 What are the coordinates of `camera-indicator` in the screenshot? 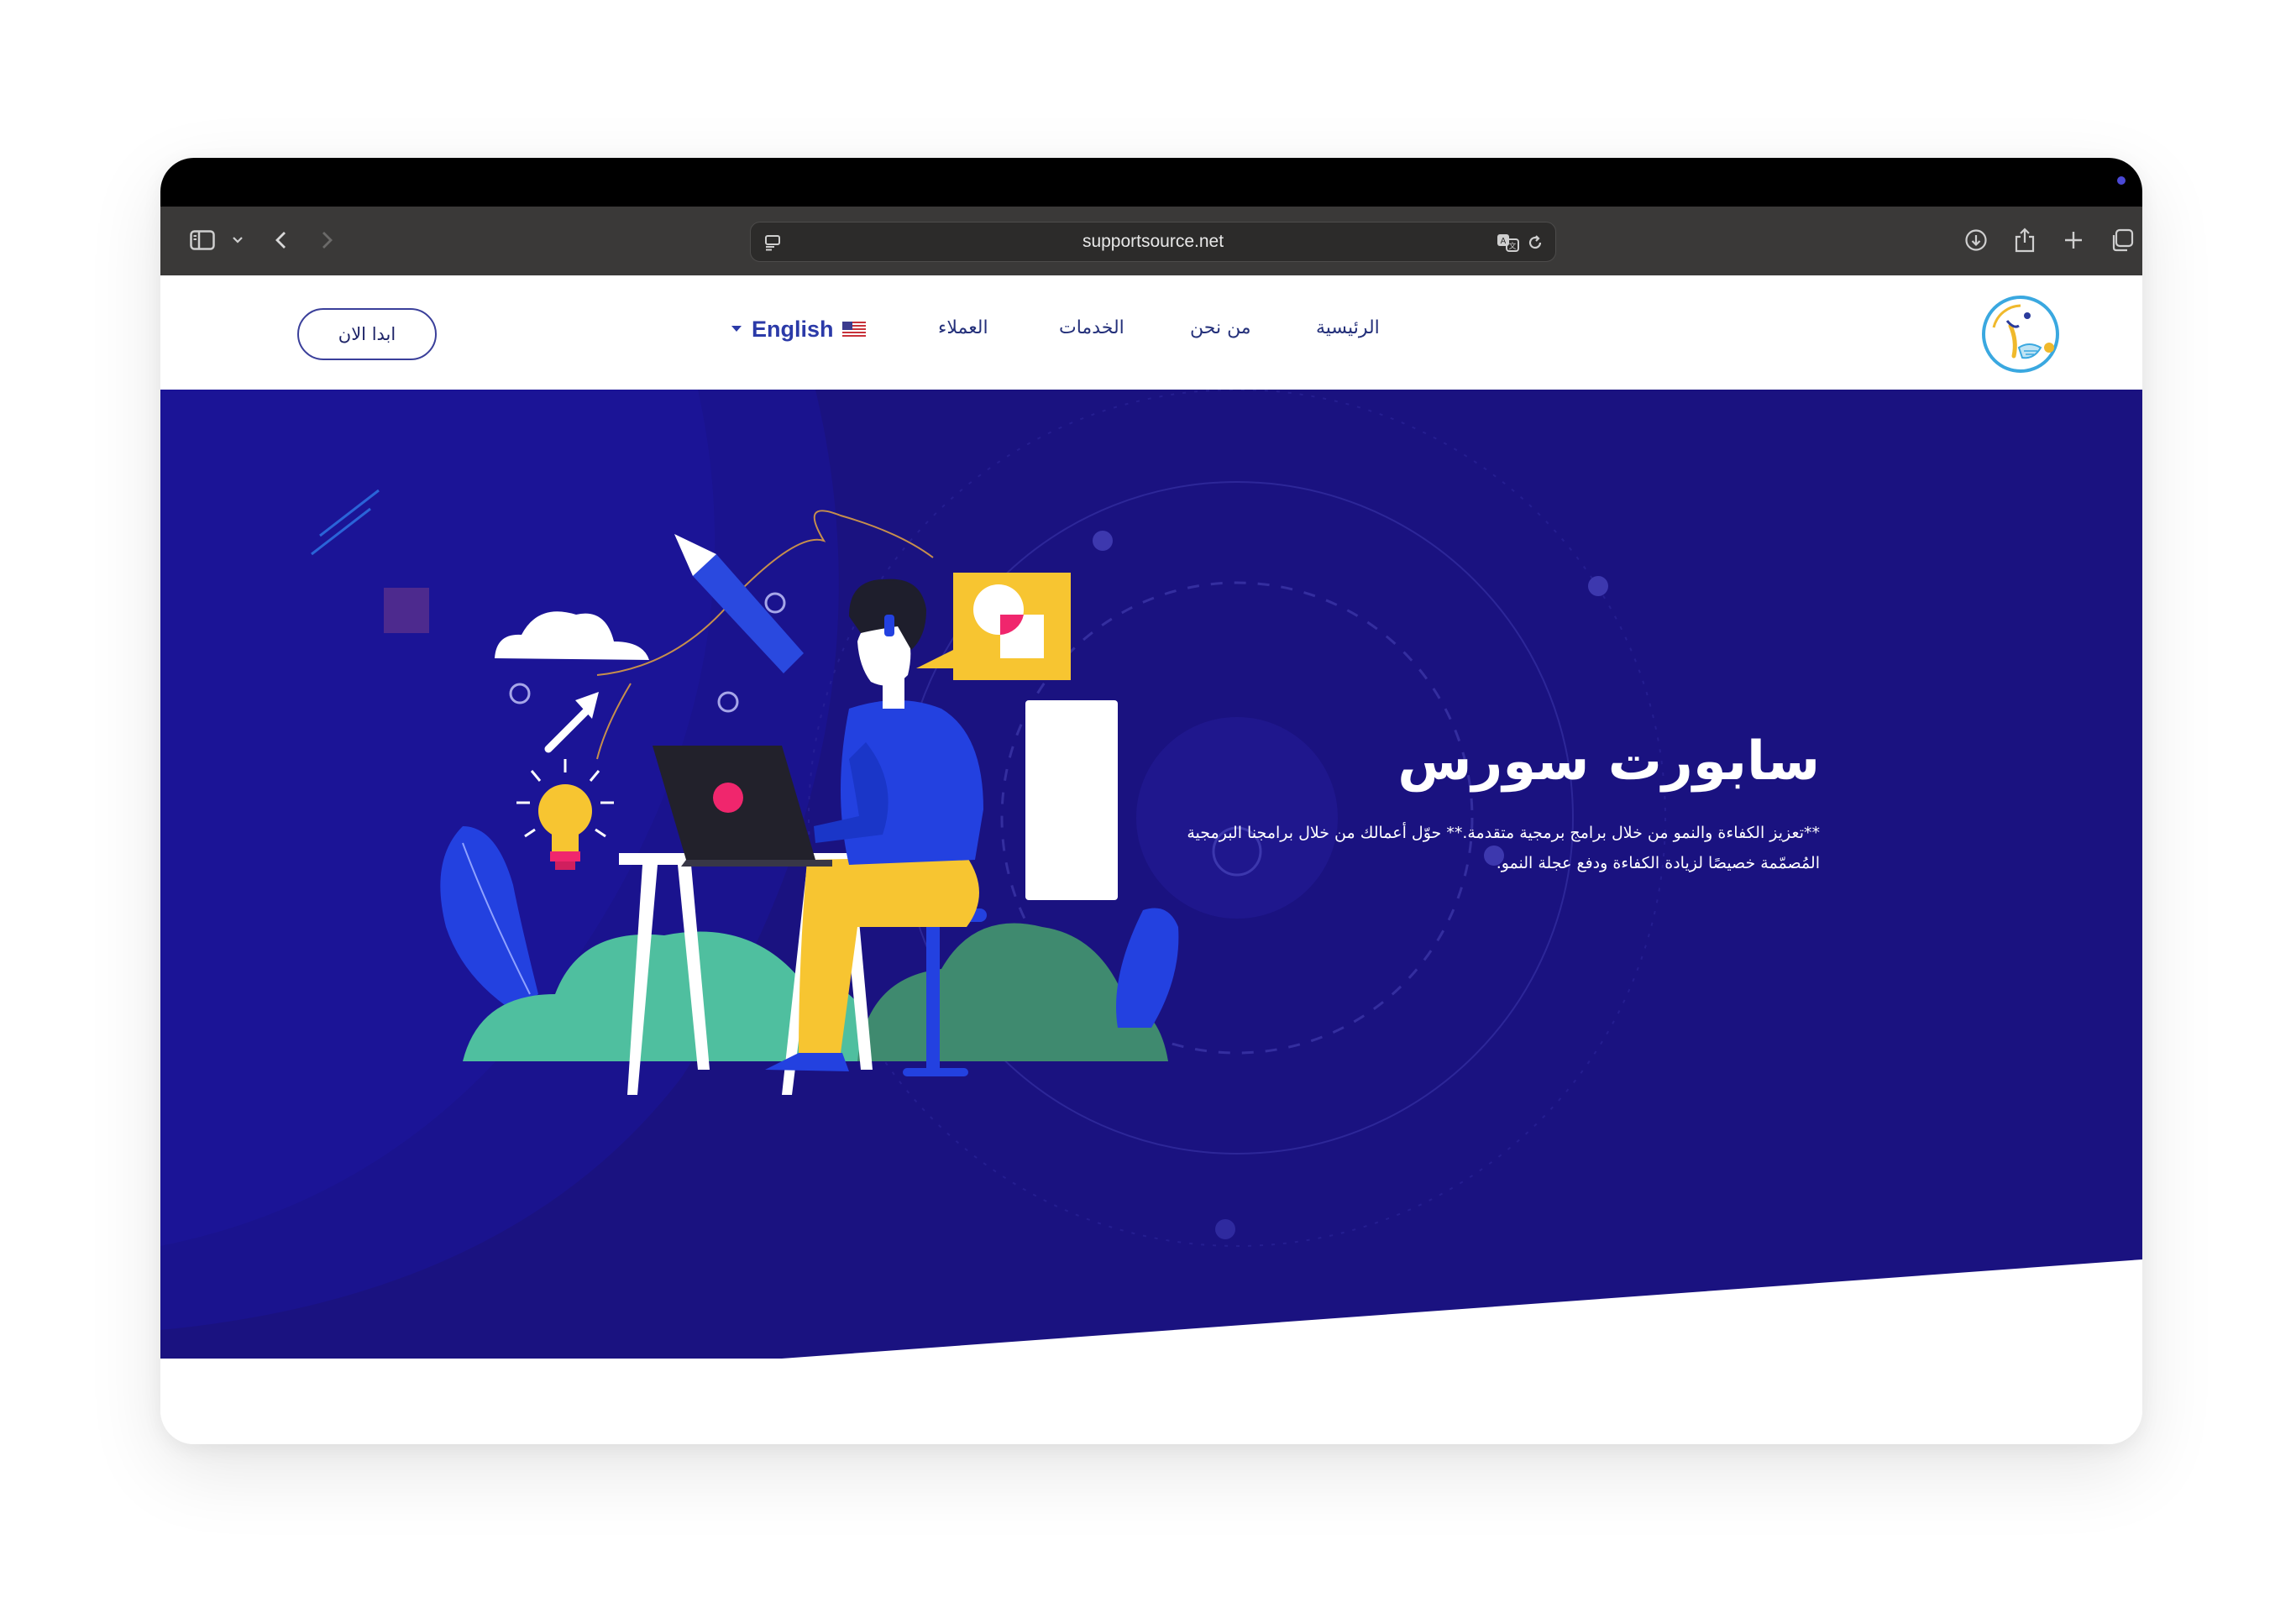 It's located at (2121, 181).